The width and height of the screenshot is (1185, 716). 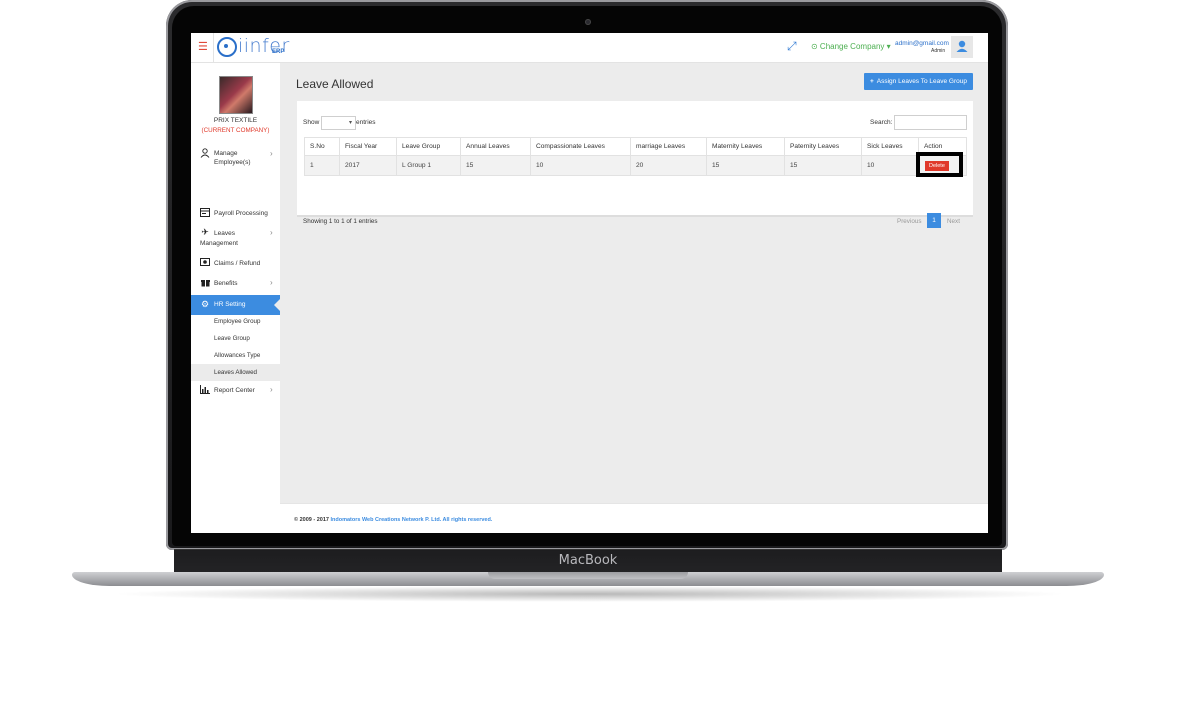 What do you see at coordinates (909, 221) in the screenshot?
I see `pagination-previous: Previous` at bounding box center [909, 221].